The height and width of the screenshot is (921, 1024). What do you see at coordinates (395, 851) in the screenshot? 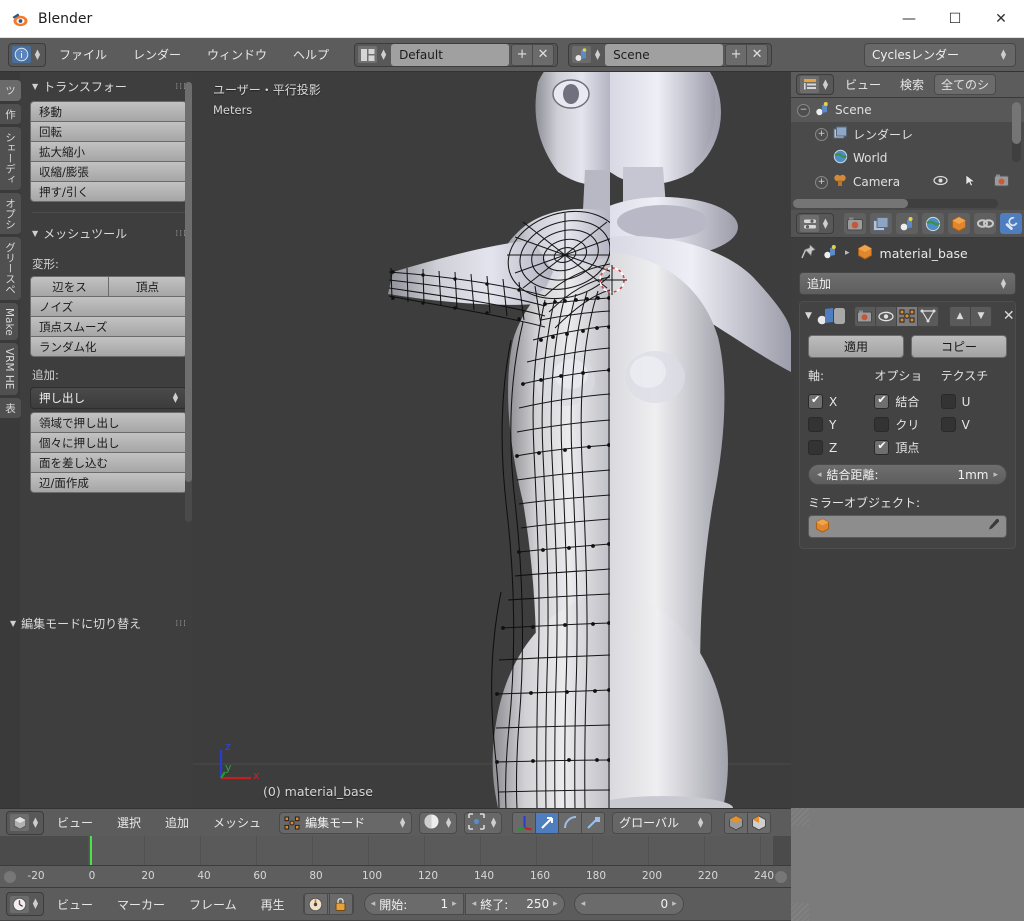
I see `timeline-track` at bounding box center [395, 851].